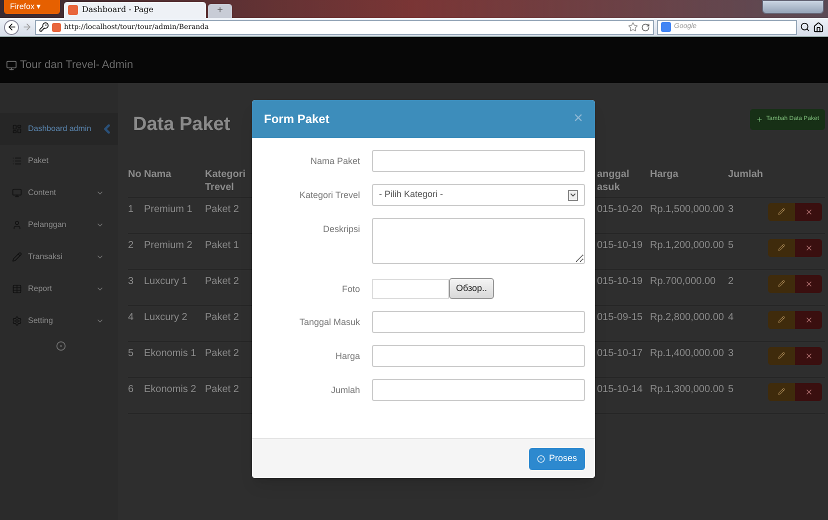 This screenshot has height=520, width=828. I want to click on table-cell-text: 6, so click(131, 389).